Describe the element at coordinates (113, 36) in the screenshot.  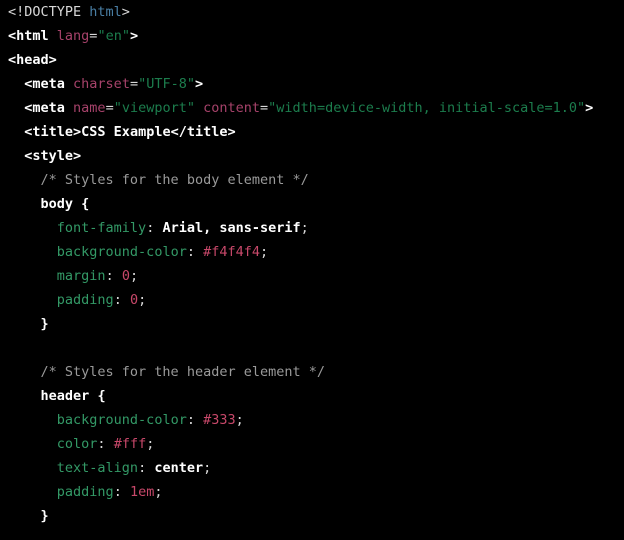
I see `token-string: "en"` at that location.